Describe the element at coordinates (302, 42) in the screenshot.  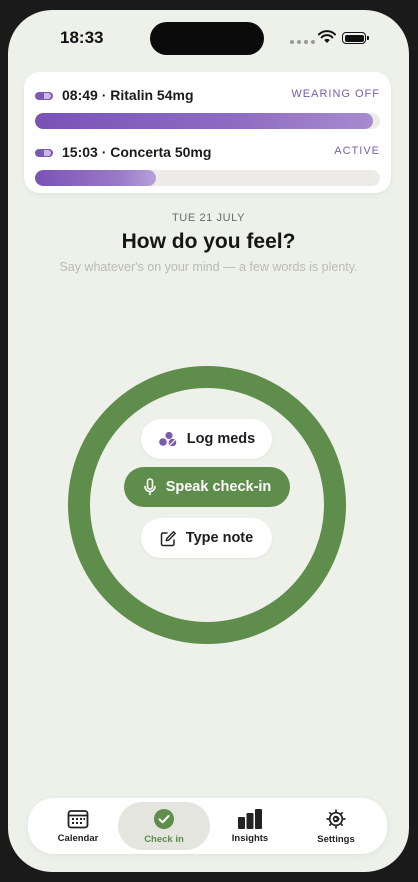
I see `cellular-signal-icon` at that location.